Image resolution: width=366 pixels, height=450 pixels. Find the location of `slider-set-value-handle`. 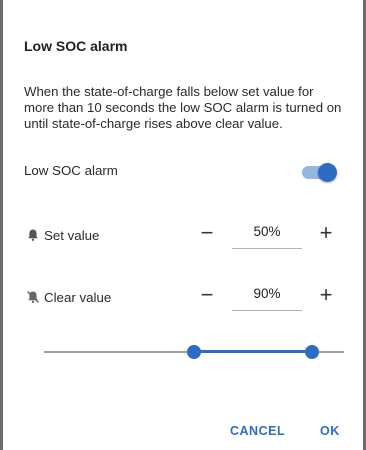

slider-set-value-handle is located at coordinates (194, 352).